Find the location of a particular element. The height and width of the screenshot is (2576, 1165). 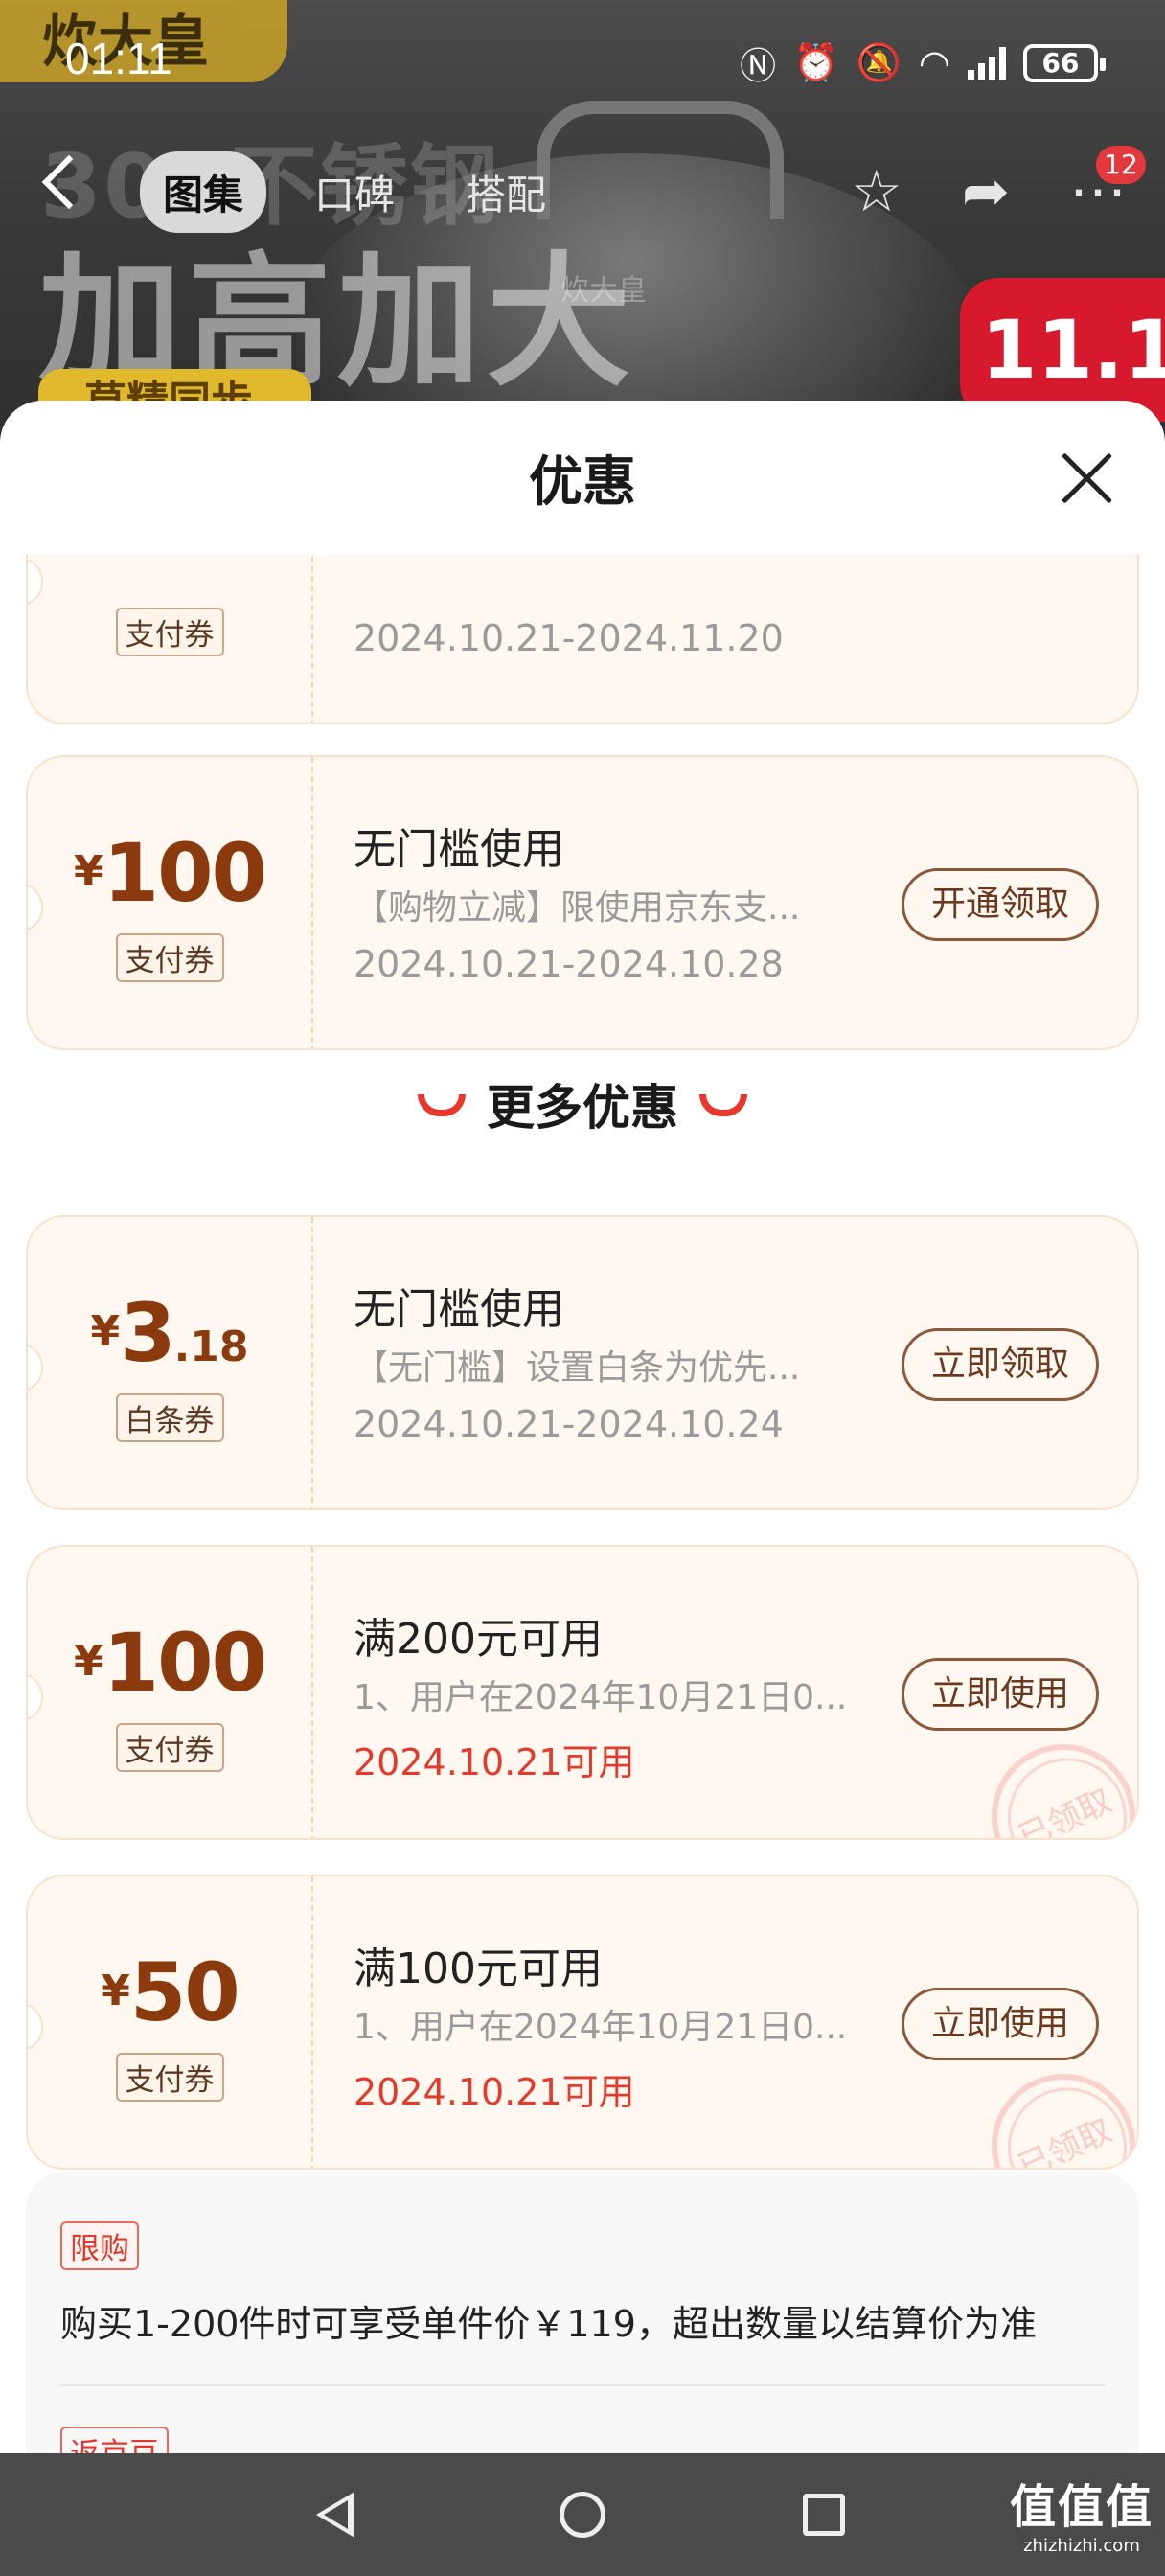

nfc-icon: Ⓝ is located at coordinates (758, 66).